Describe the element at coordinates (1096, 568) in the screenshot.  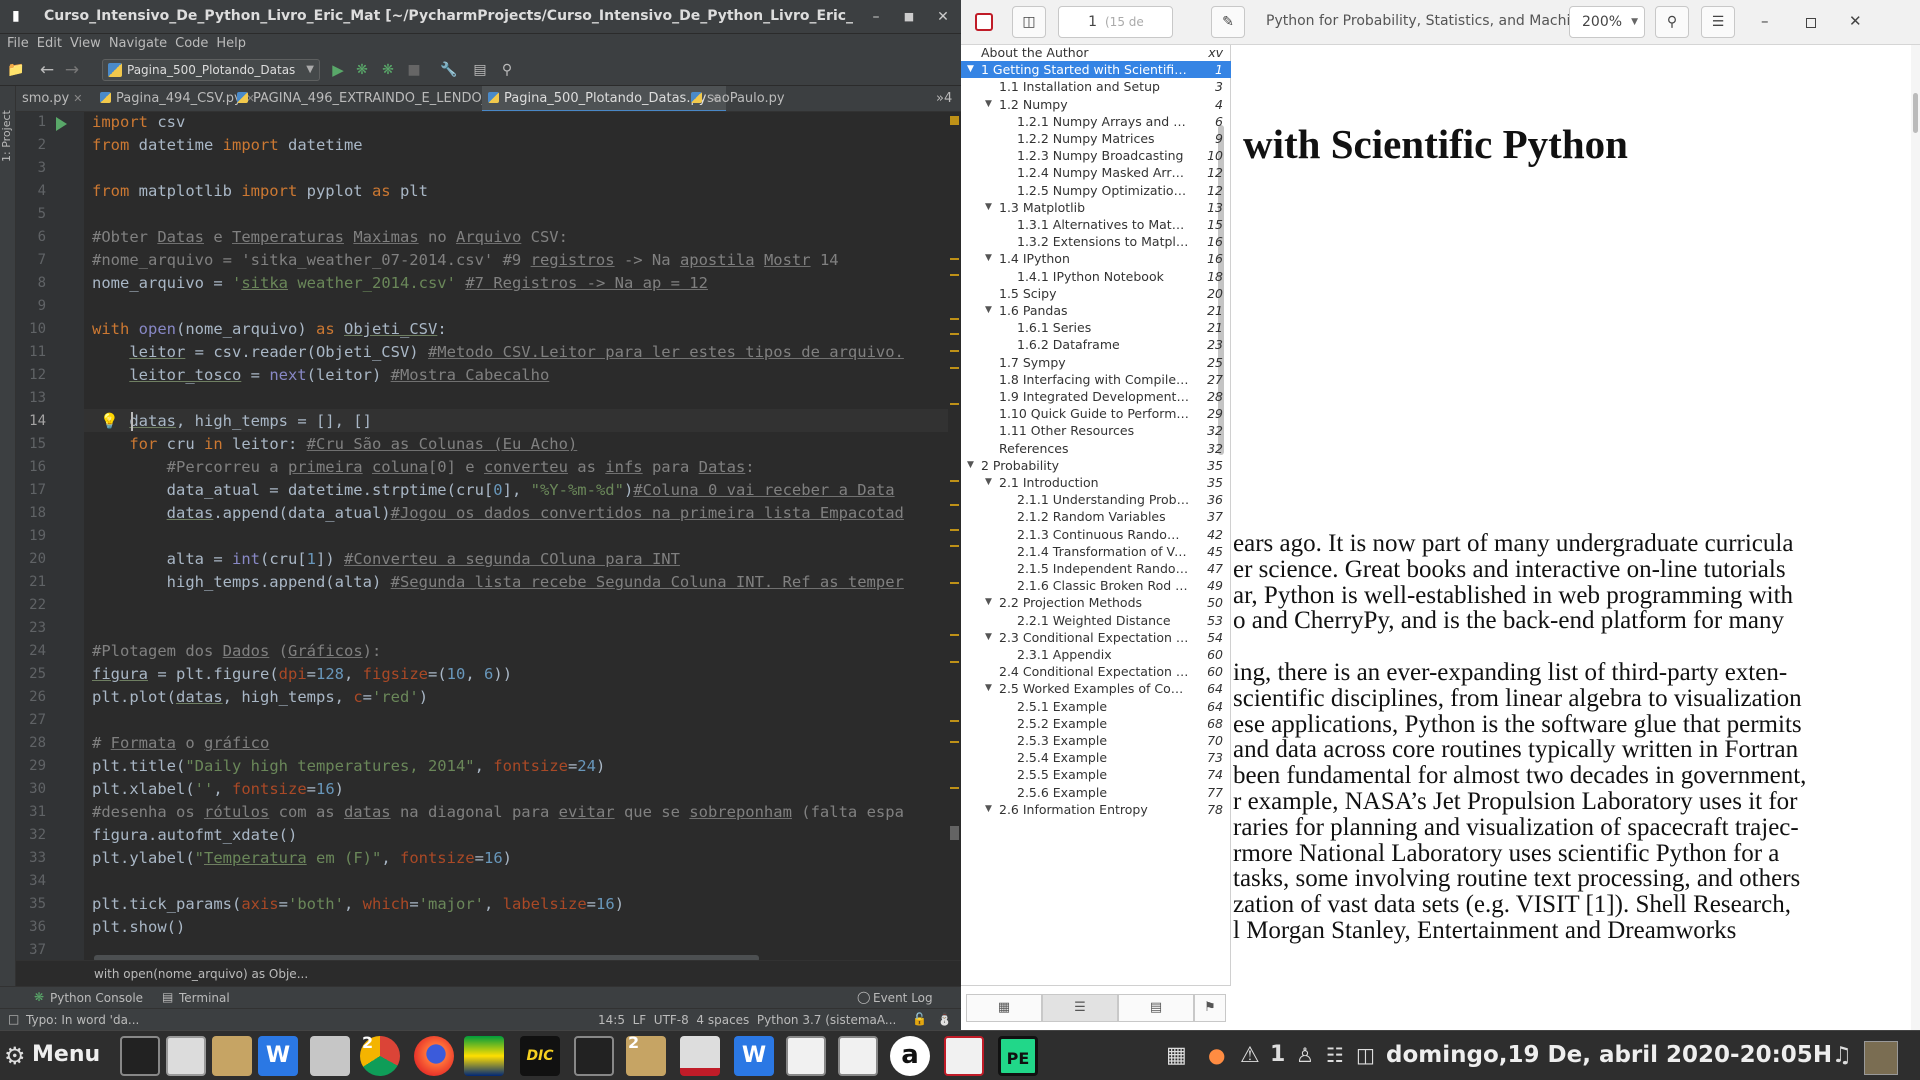
I see `toc-item: 2.1.5 Independent Random Vari... 47` at that location.